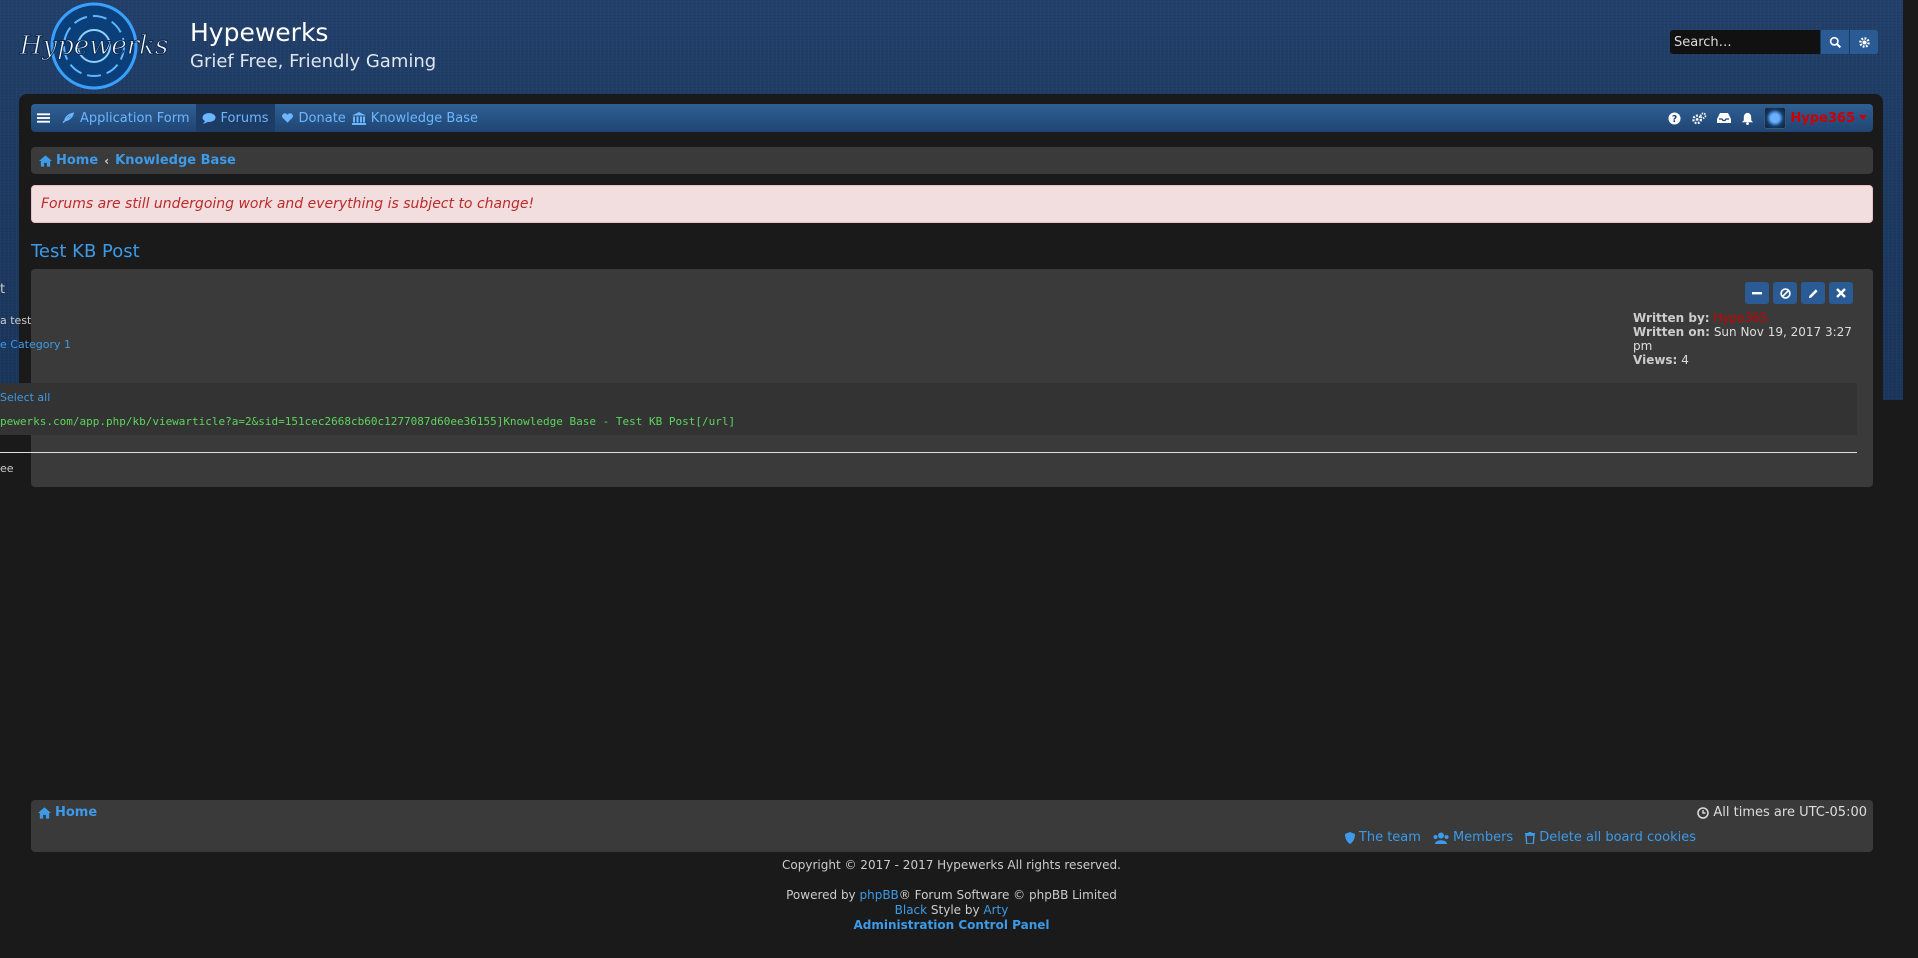  Describe the element at coordinates (25, 397) in the screenshot. I see `select-all-link: Select all` at that location.